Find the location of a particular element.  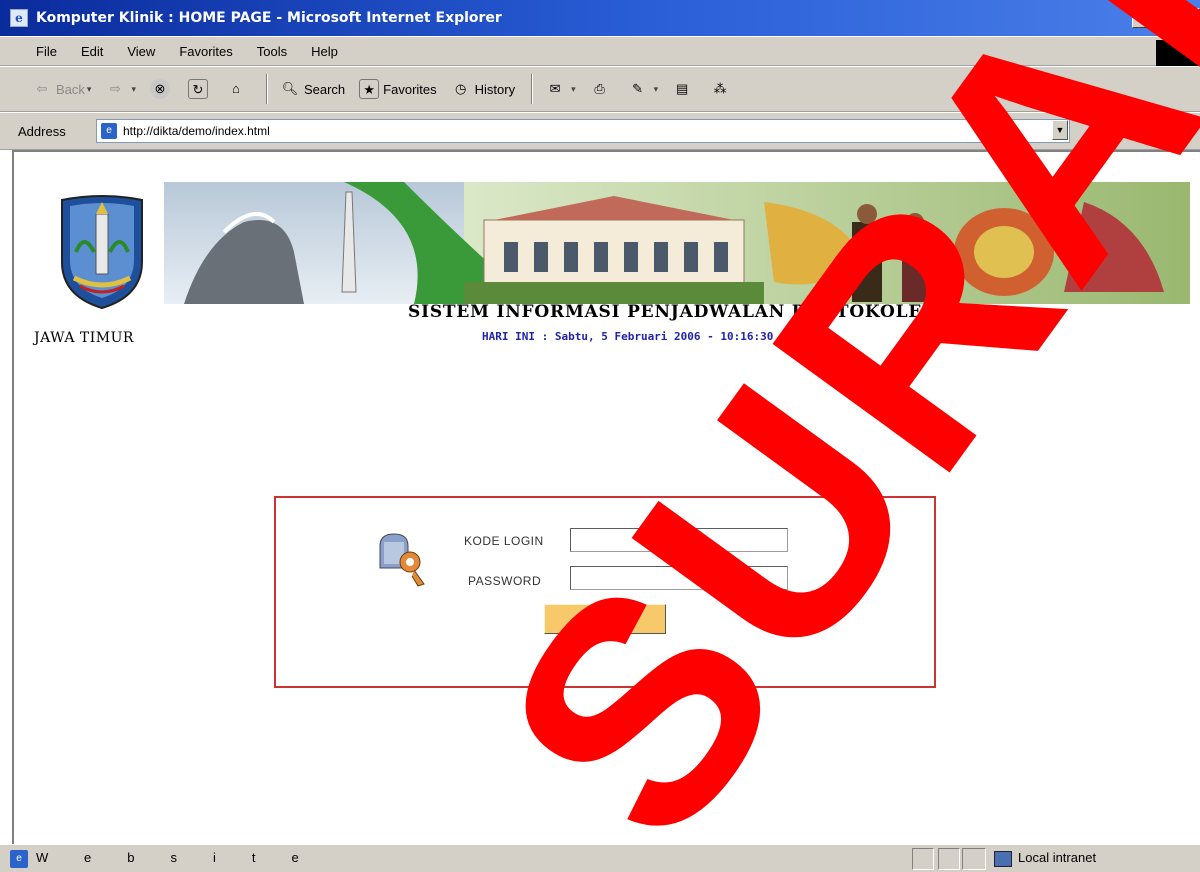

menu-tools: Tools is located at coordinates (272, 51).